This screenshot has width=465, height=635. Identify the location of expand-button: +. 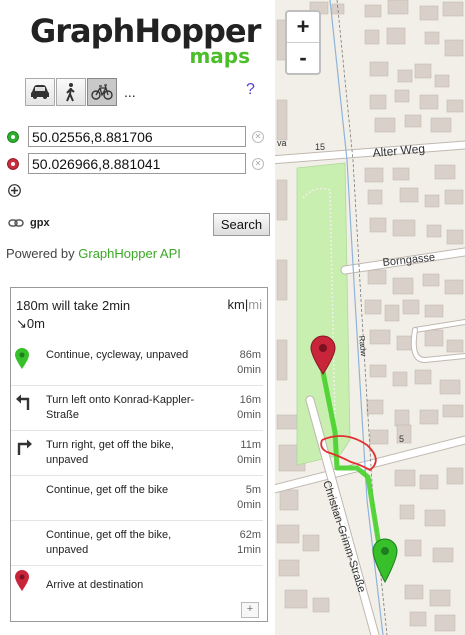
(250, 610).